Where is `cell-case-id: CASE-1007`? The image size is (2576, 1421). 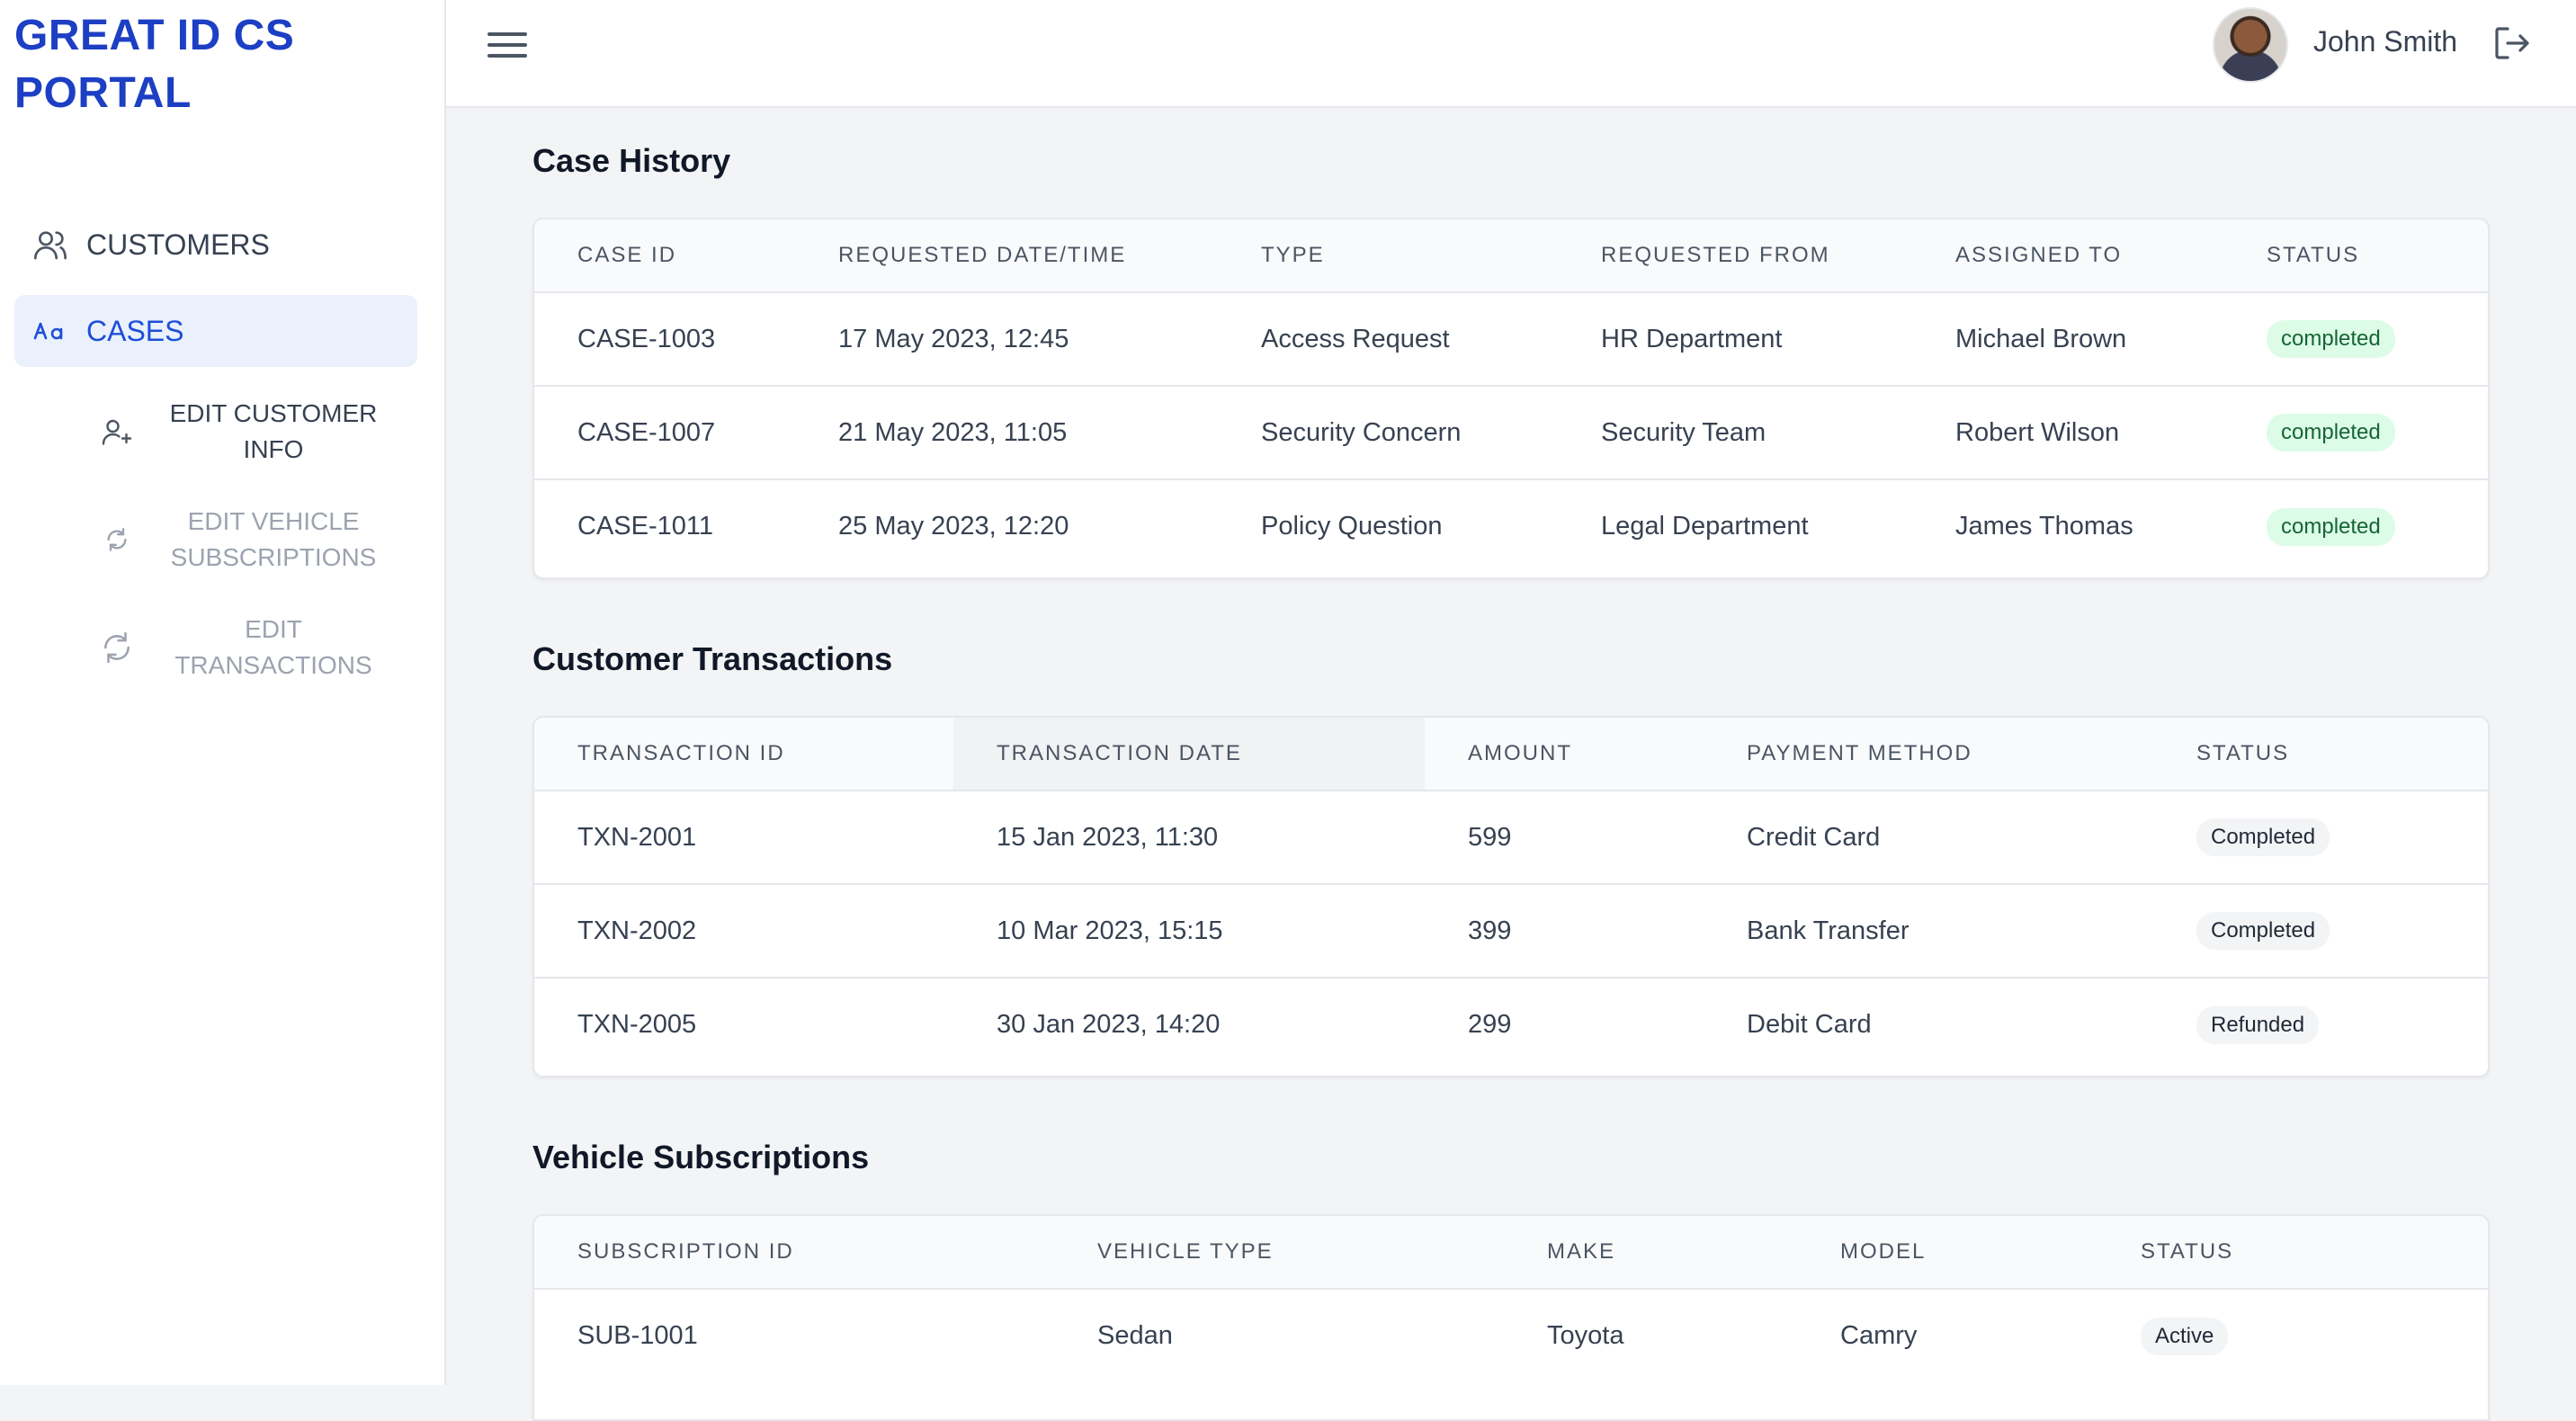
cell-case-id: CASE-1007 is located at coordinates (664, 433).